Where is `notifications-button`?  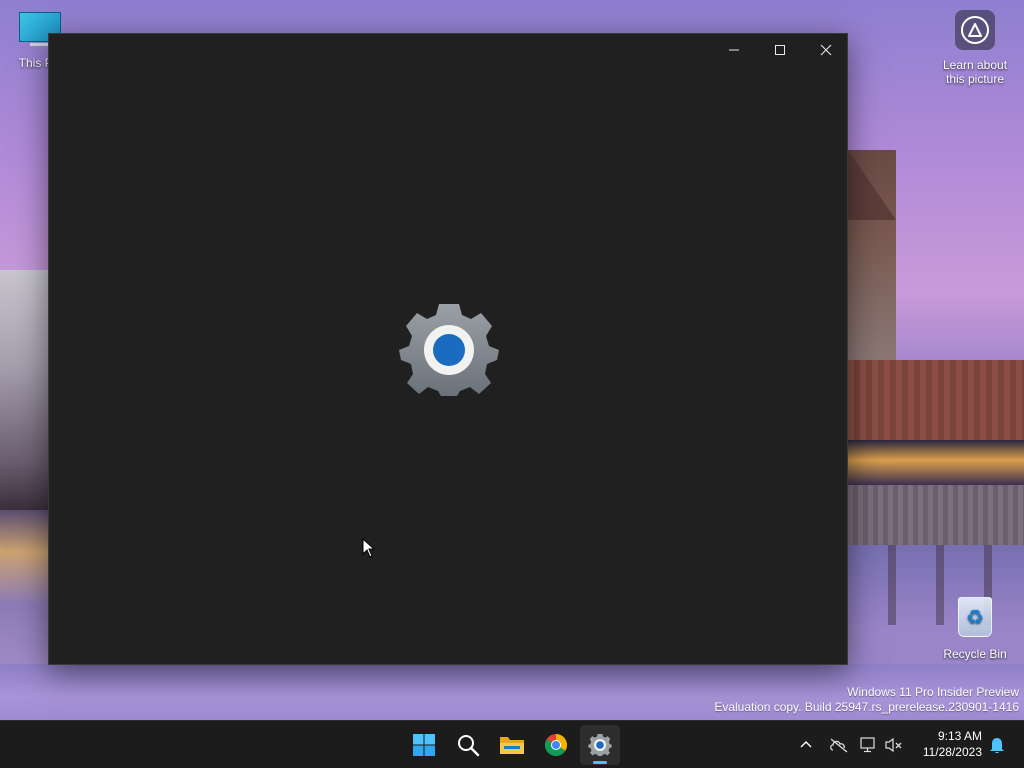 notifications-button is located at coordinates (997, 745).